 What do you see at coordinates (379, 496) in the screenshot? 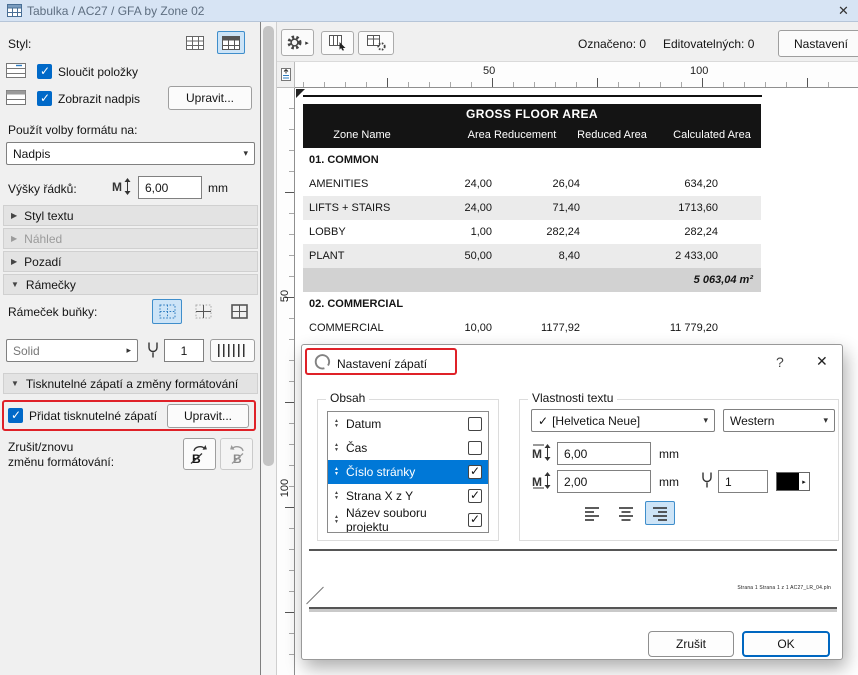
I see `footer-item-label: Strana X z Y` at bounding box center [379, 496].